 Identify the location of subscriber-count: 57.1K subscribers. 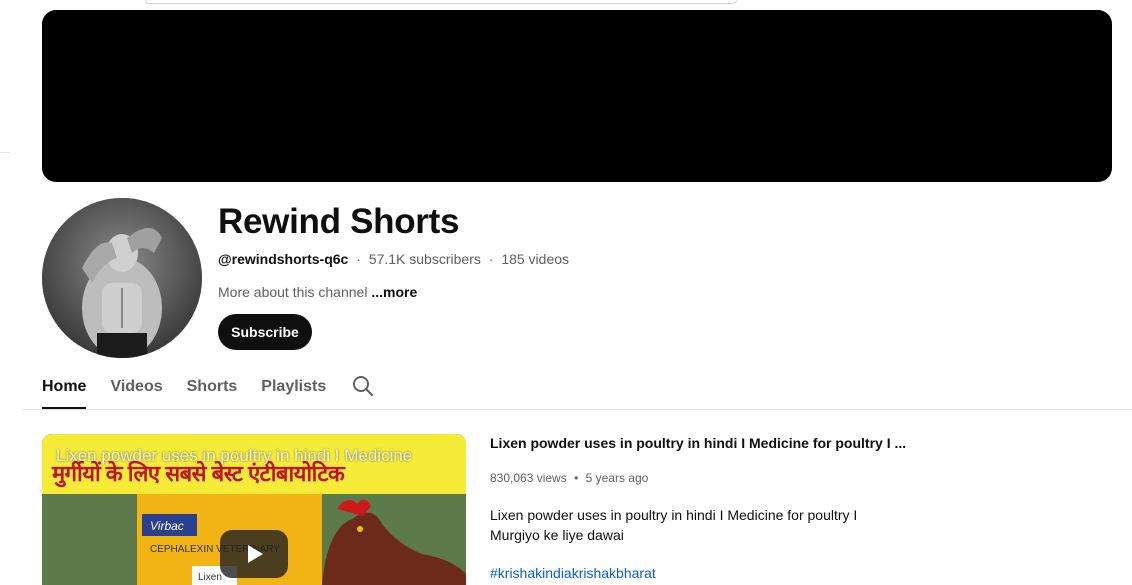
(424, 259).